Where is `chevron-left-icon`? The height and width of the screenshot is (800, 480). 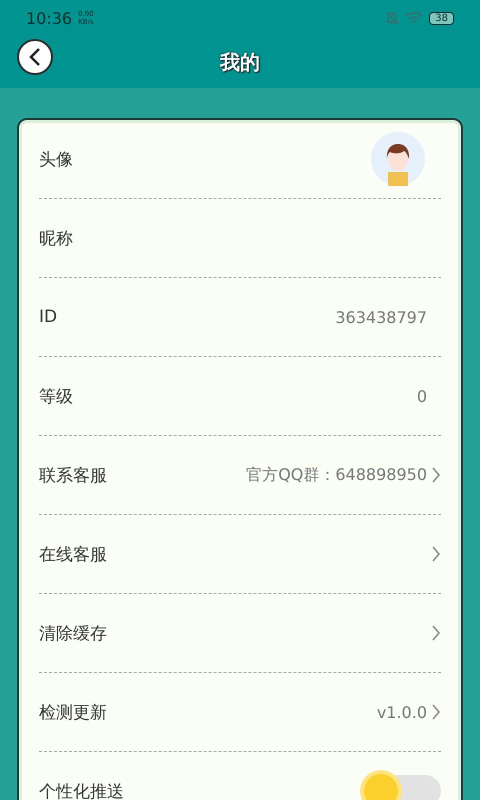
chevron-left-icon is located at coordinates (35, 57).